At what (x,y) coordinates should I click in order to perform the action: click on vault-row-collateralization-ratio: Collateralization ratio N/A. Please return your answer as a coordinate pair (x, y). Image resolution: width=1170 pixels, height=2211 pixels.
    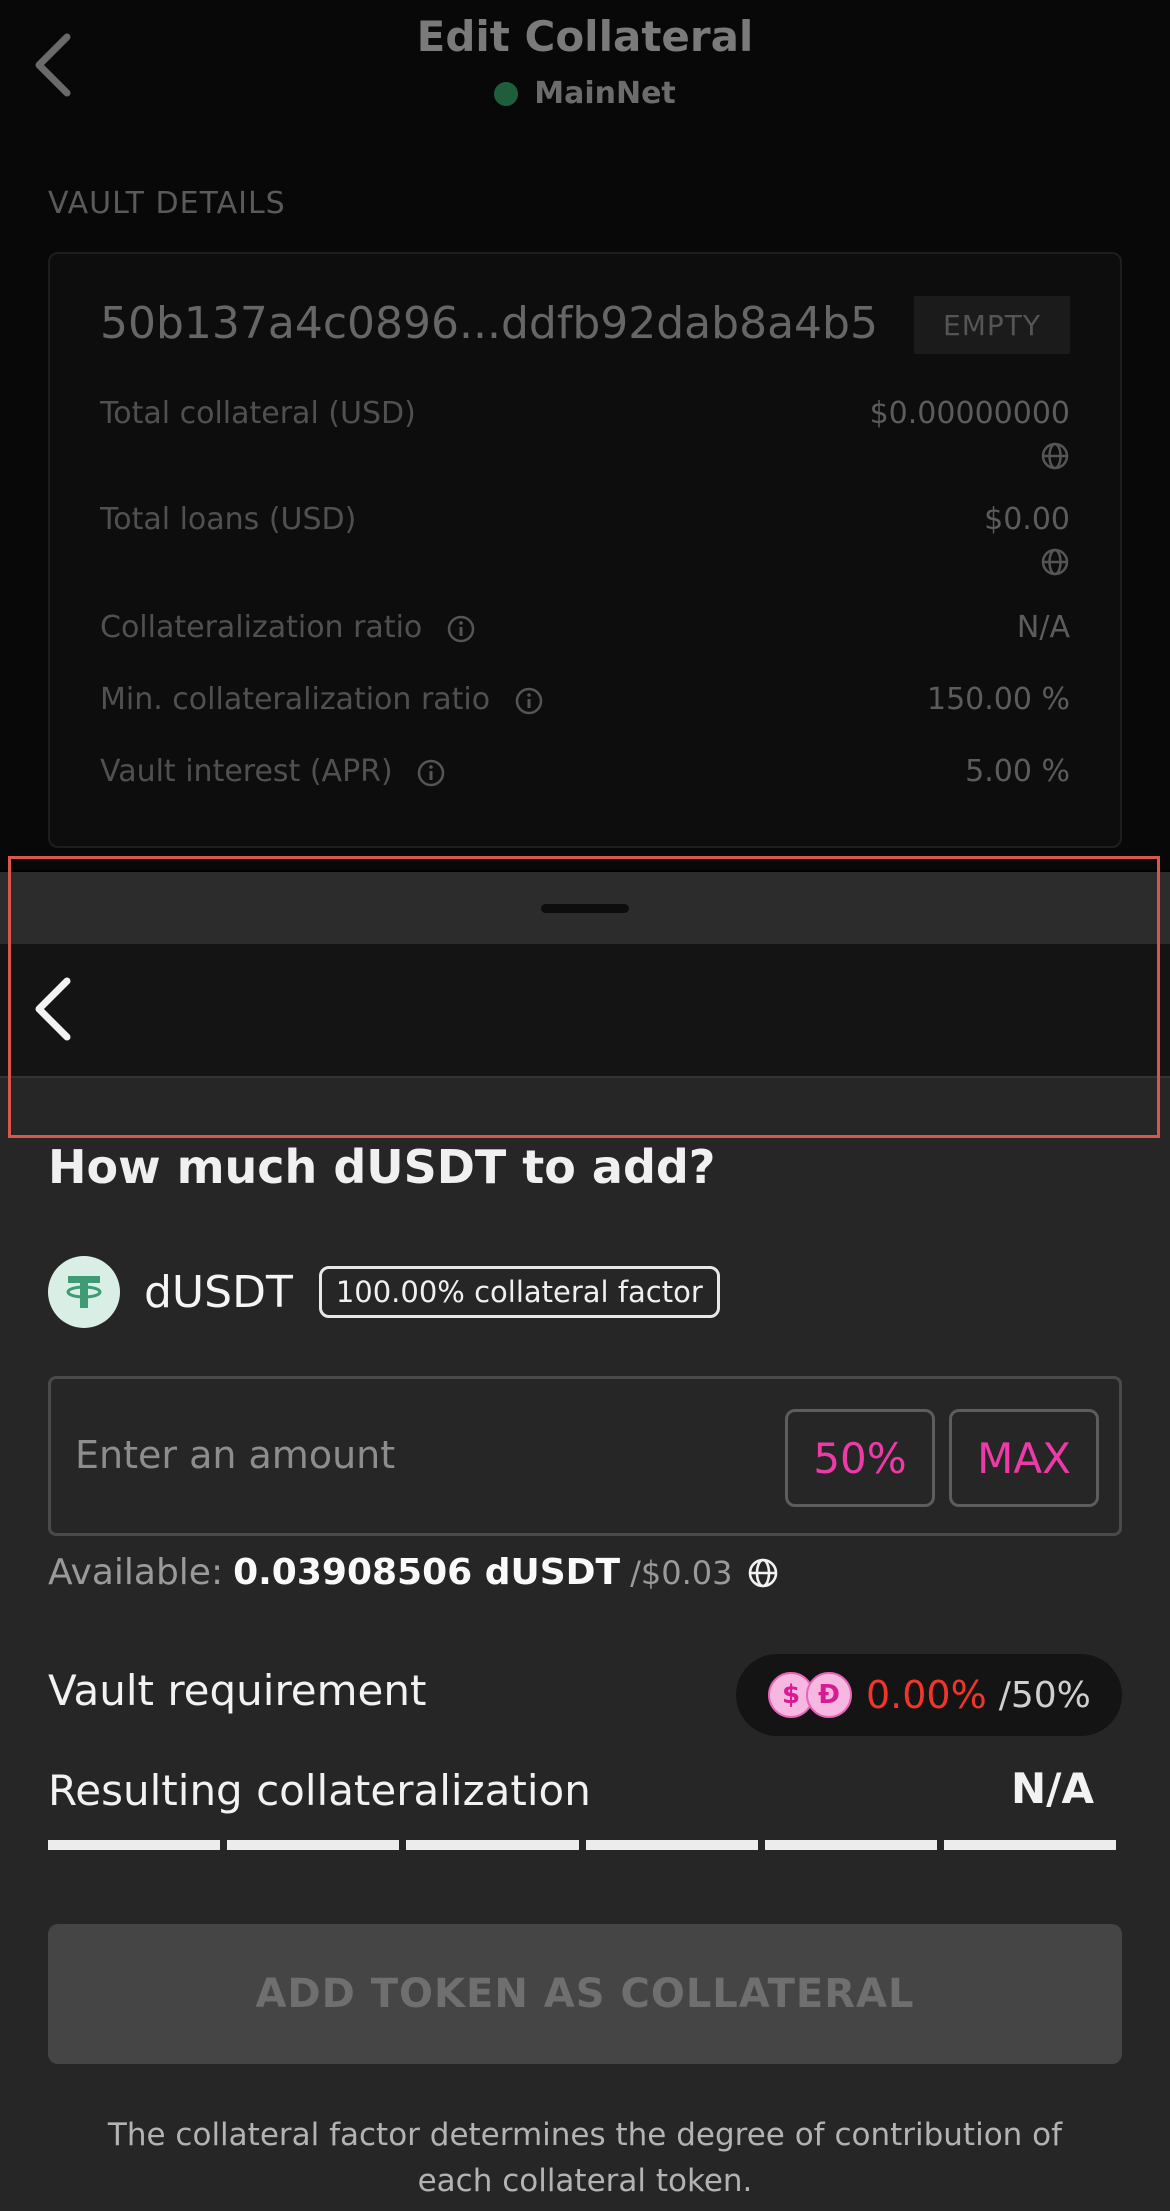
    Looking at the image, I should click on (585, 627).